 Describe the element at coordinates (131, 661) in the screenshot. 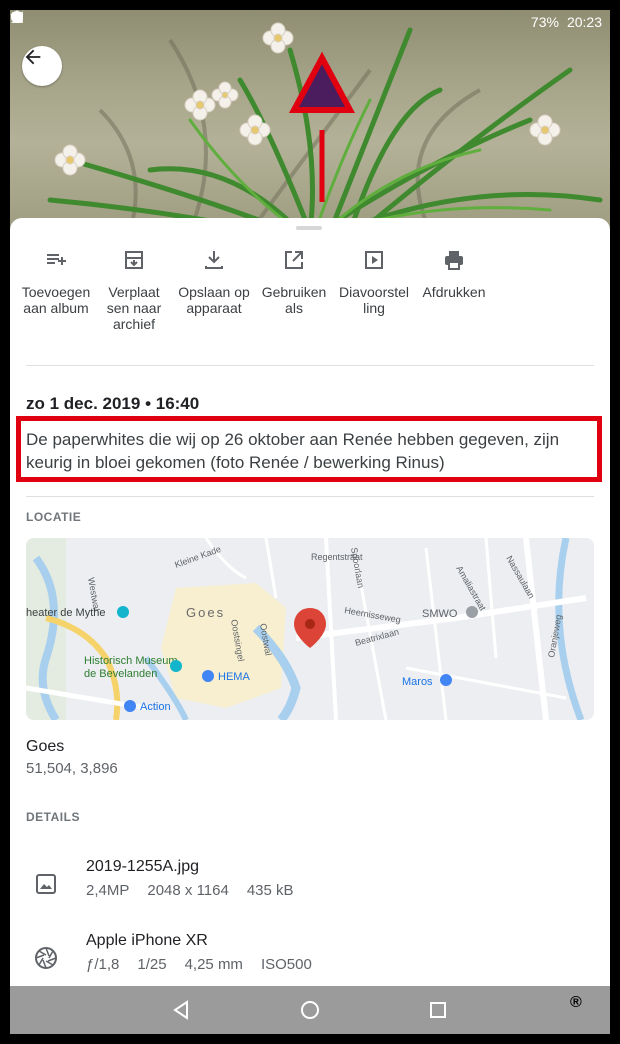

I see `map-label-museum-1: Historisch Museum` at that location.